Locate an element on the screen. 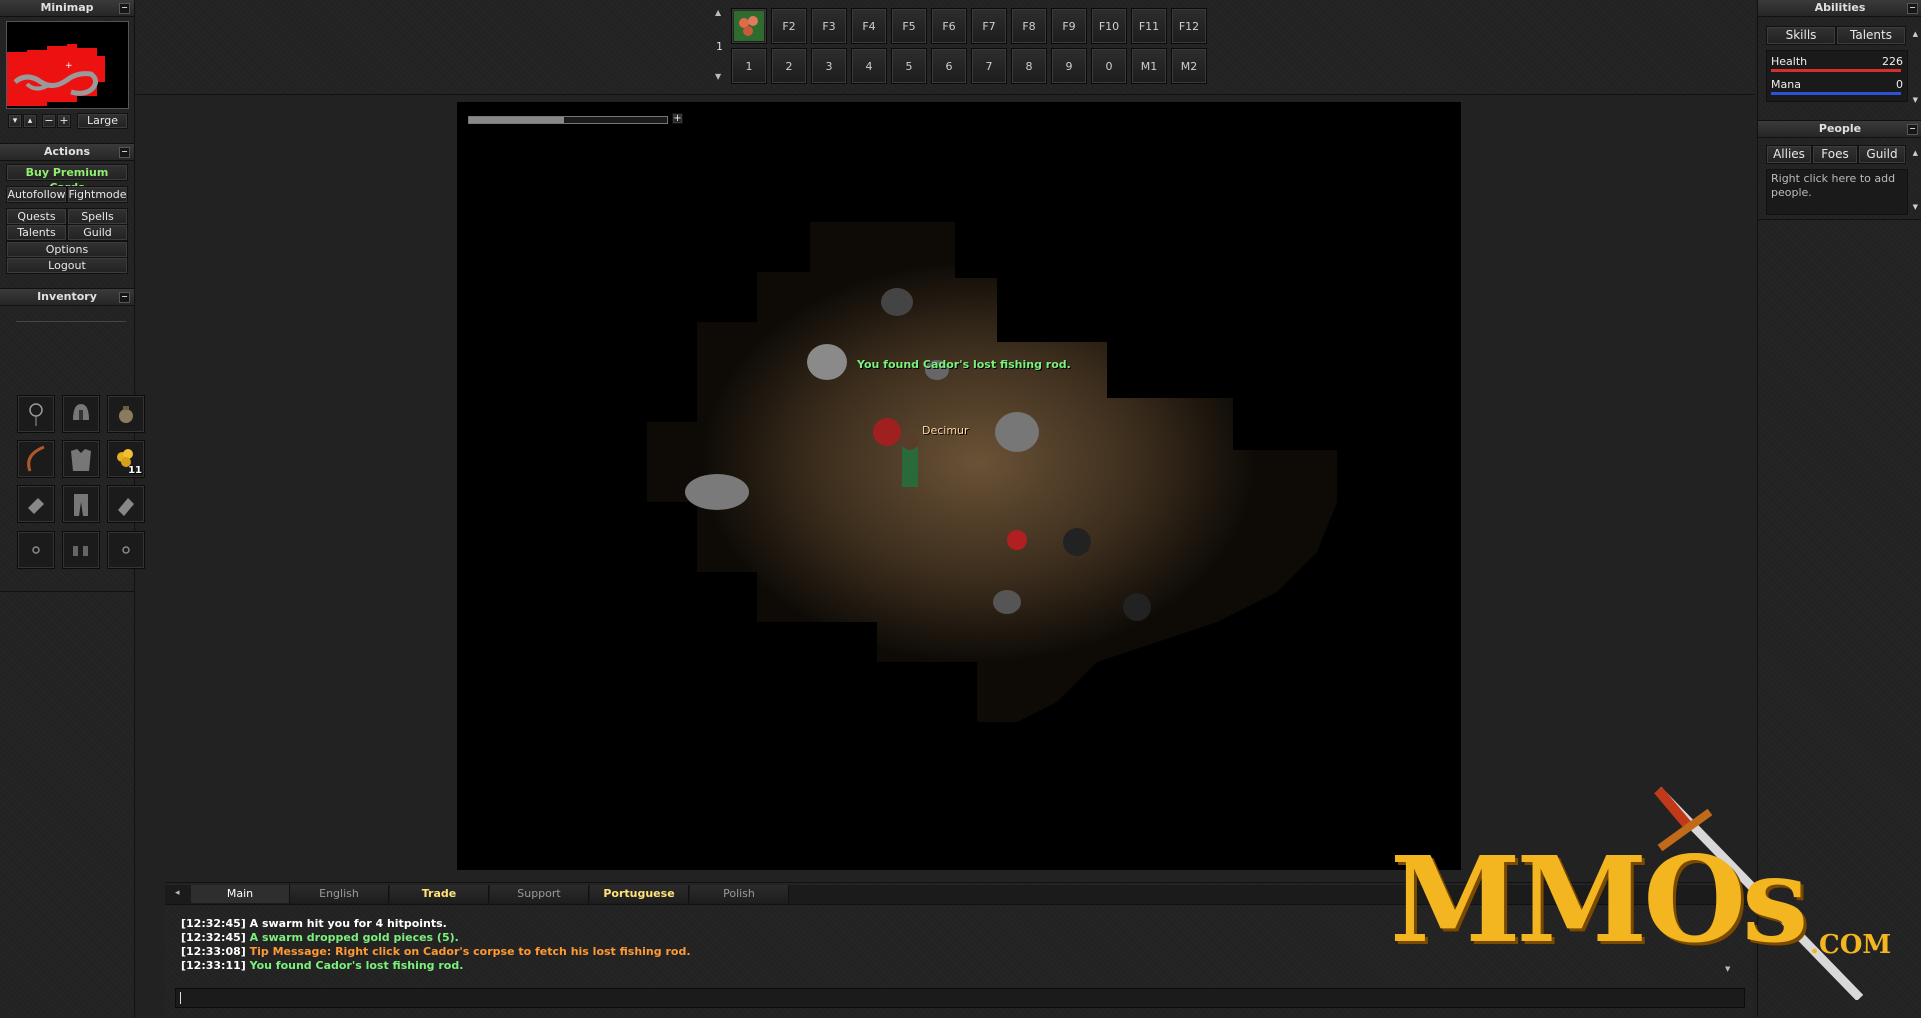 Image resolution: width=1921 pixels, height=1018 pixels. minimap-down-button: ▾ is located at coordinates (15, 121).